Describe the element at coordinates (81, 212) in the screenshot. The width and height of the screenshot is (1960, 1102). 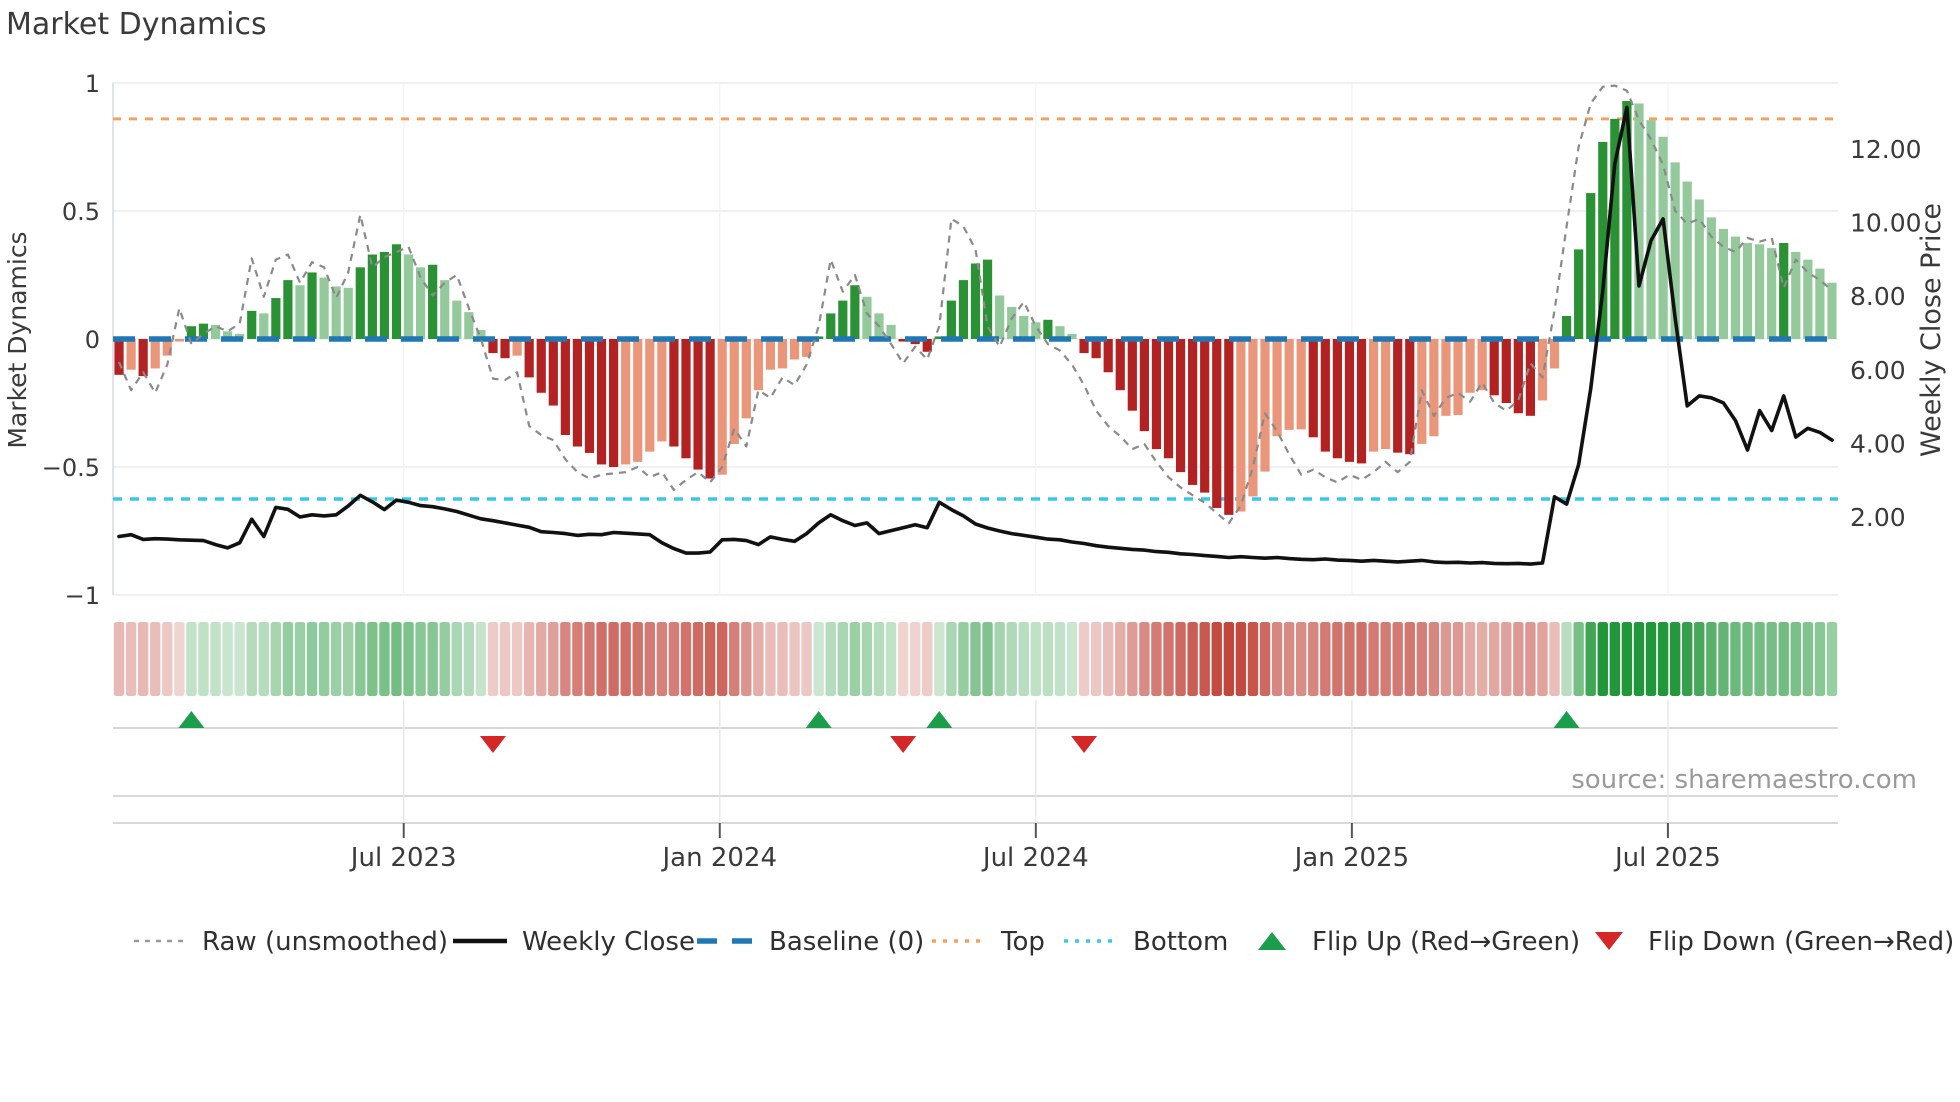
I see `y-left-tick-label: 0.5` at that location.